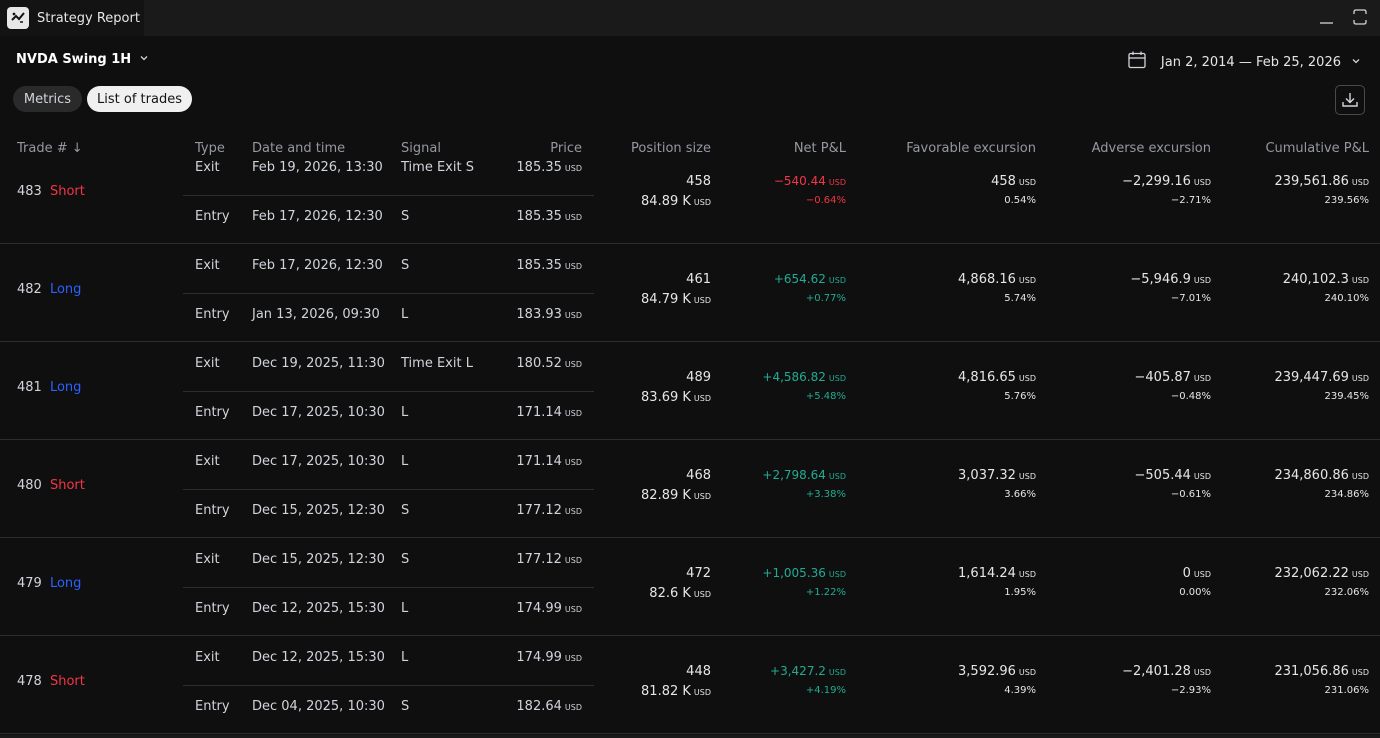 This screenshot has width=1380, height=738. What do you see at coordinates (987, 279) in the screenshot?
I see `favorable-excursion-value: 4,868.16` at bounding box center [987, 279].